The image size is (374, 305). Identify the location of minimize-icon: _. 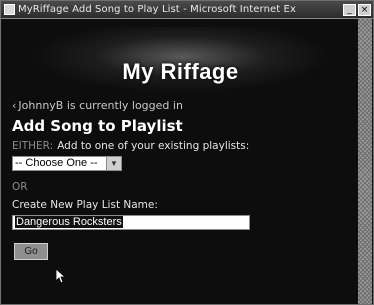
(349, 9).